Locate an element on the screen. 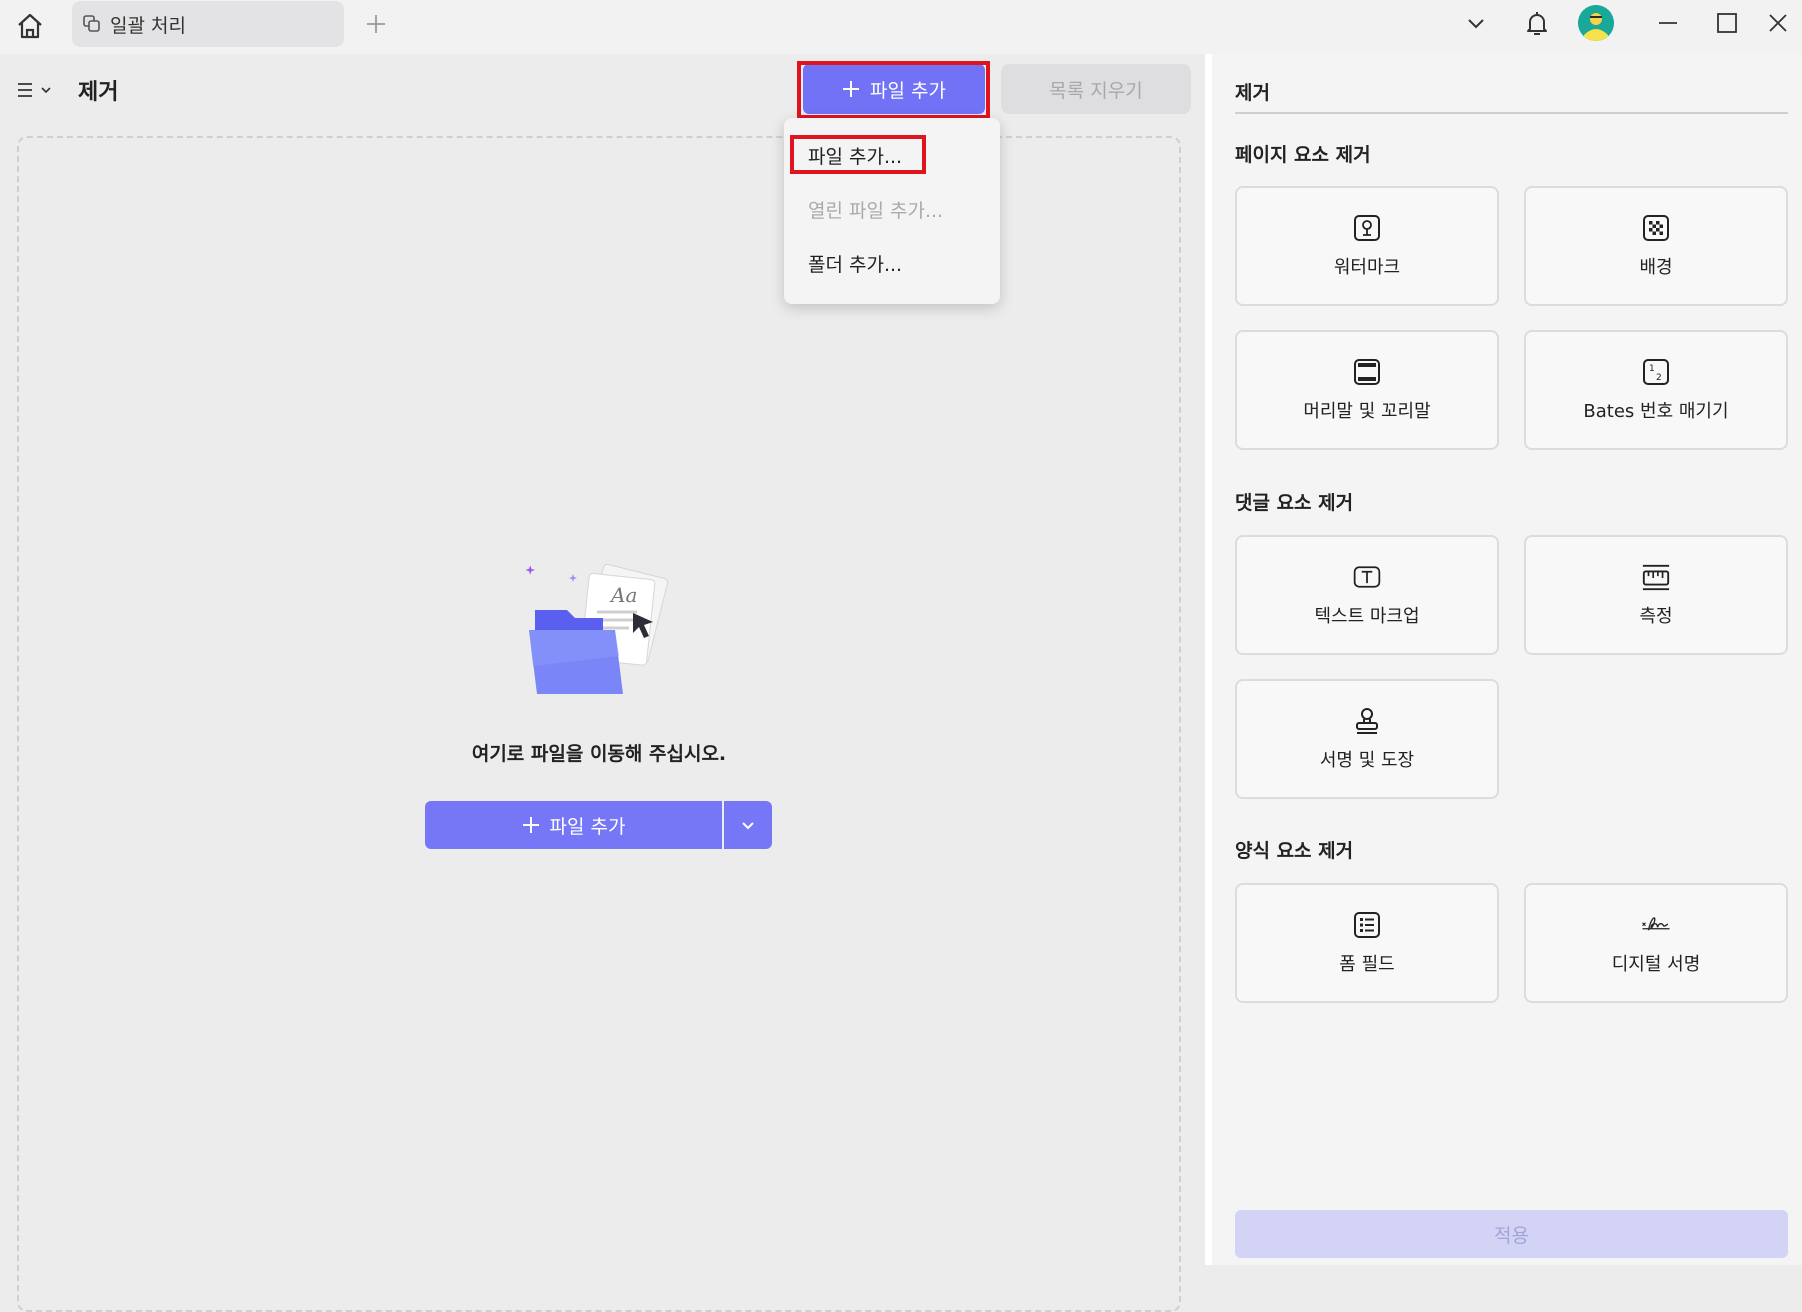 The height and width of the screenshot is (1312, 1802). avatar-button is located at coordinates (1596, 23).